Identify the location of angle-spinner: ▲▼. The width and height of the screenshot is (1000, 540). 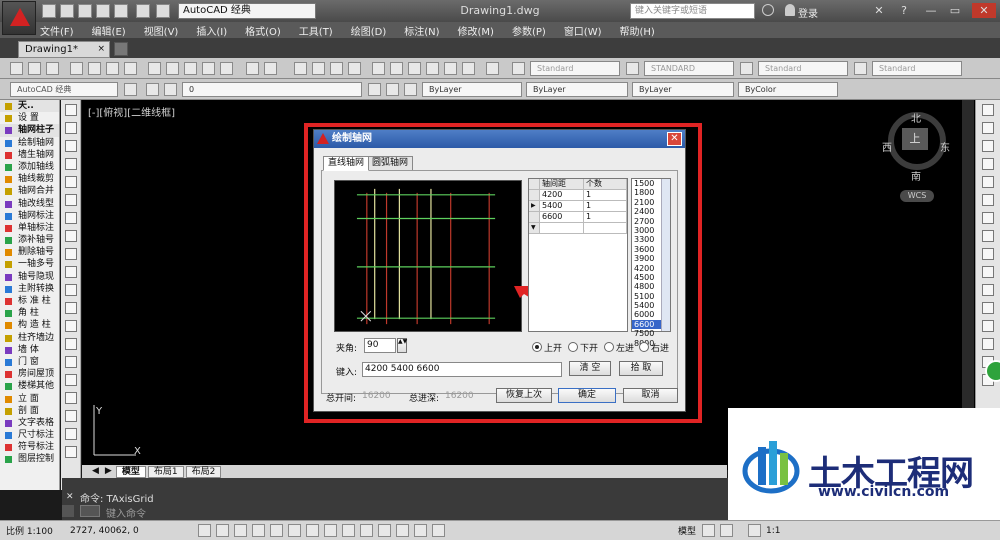
(402, 345).